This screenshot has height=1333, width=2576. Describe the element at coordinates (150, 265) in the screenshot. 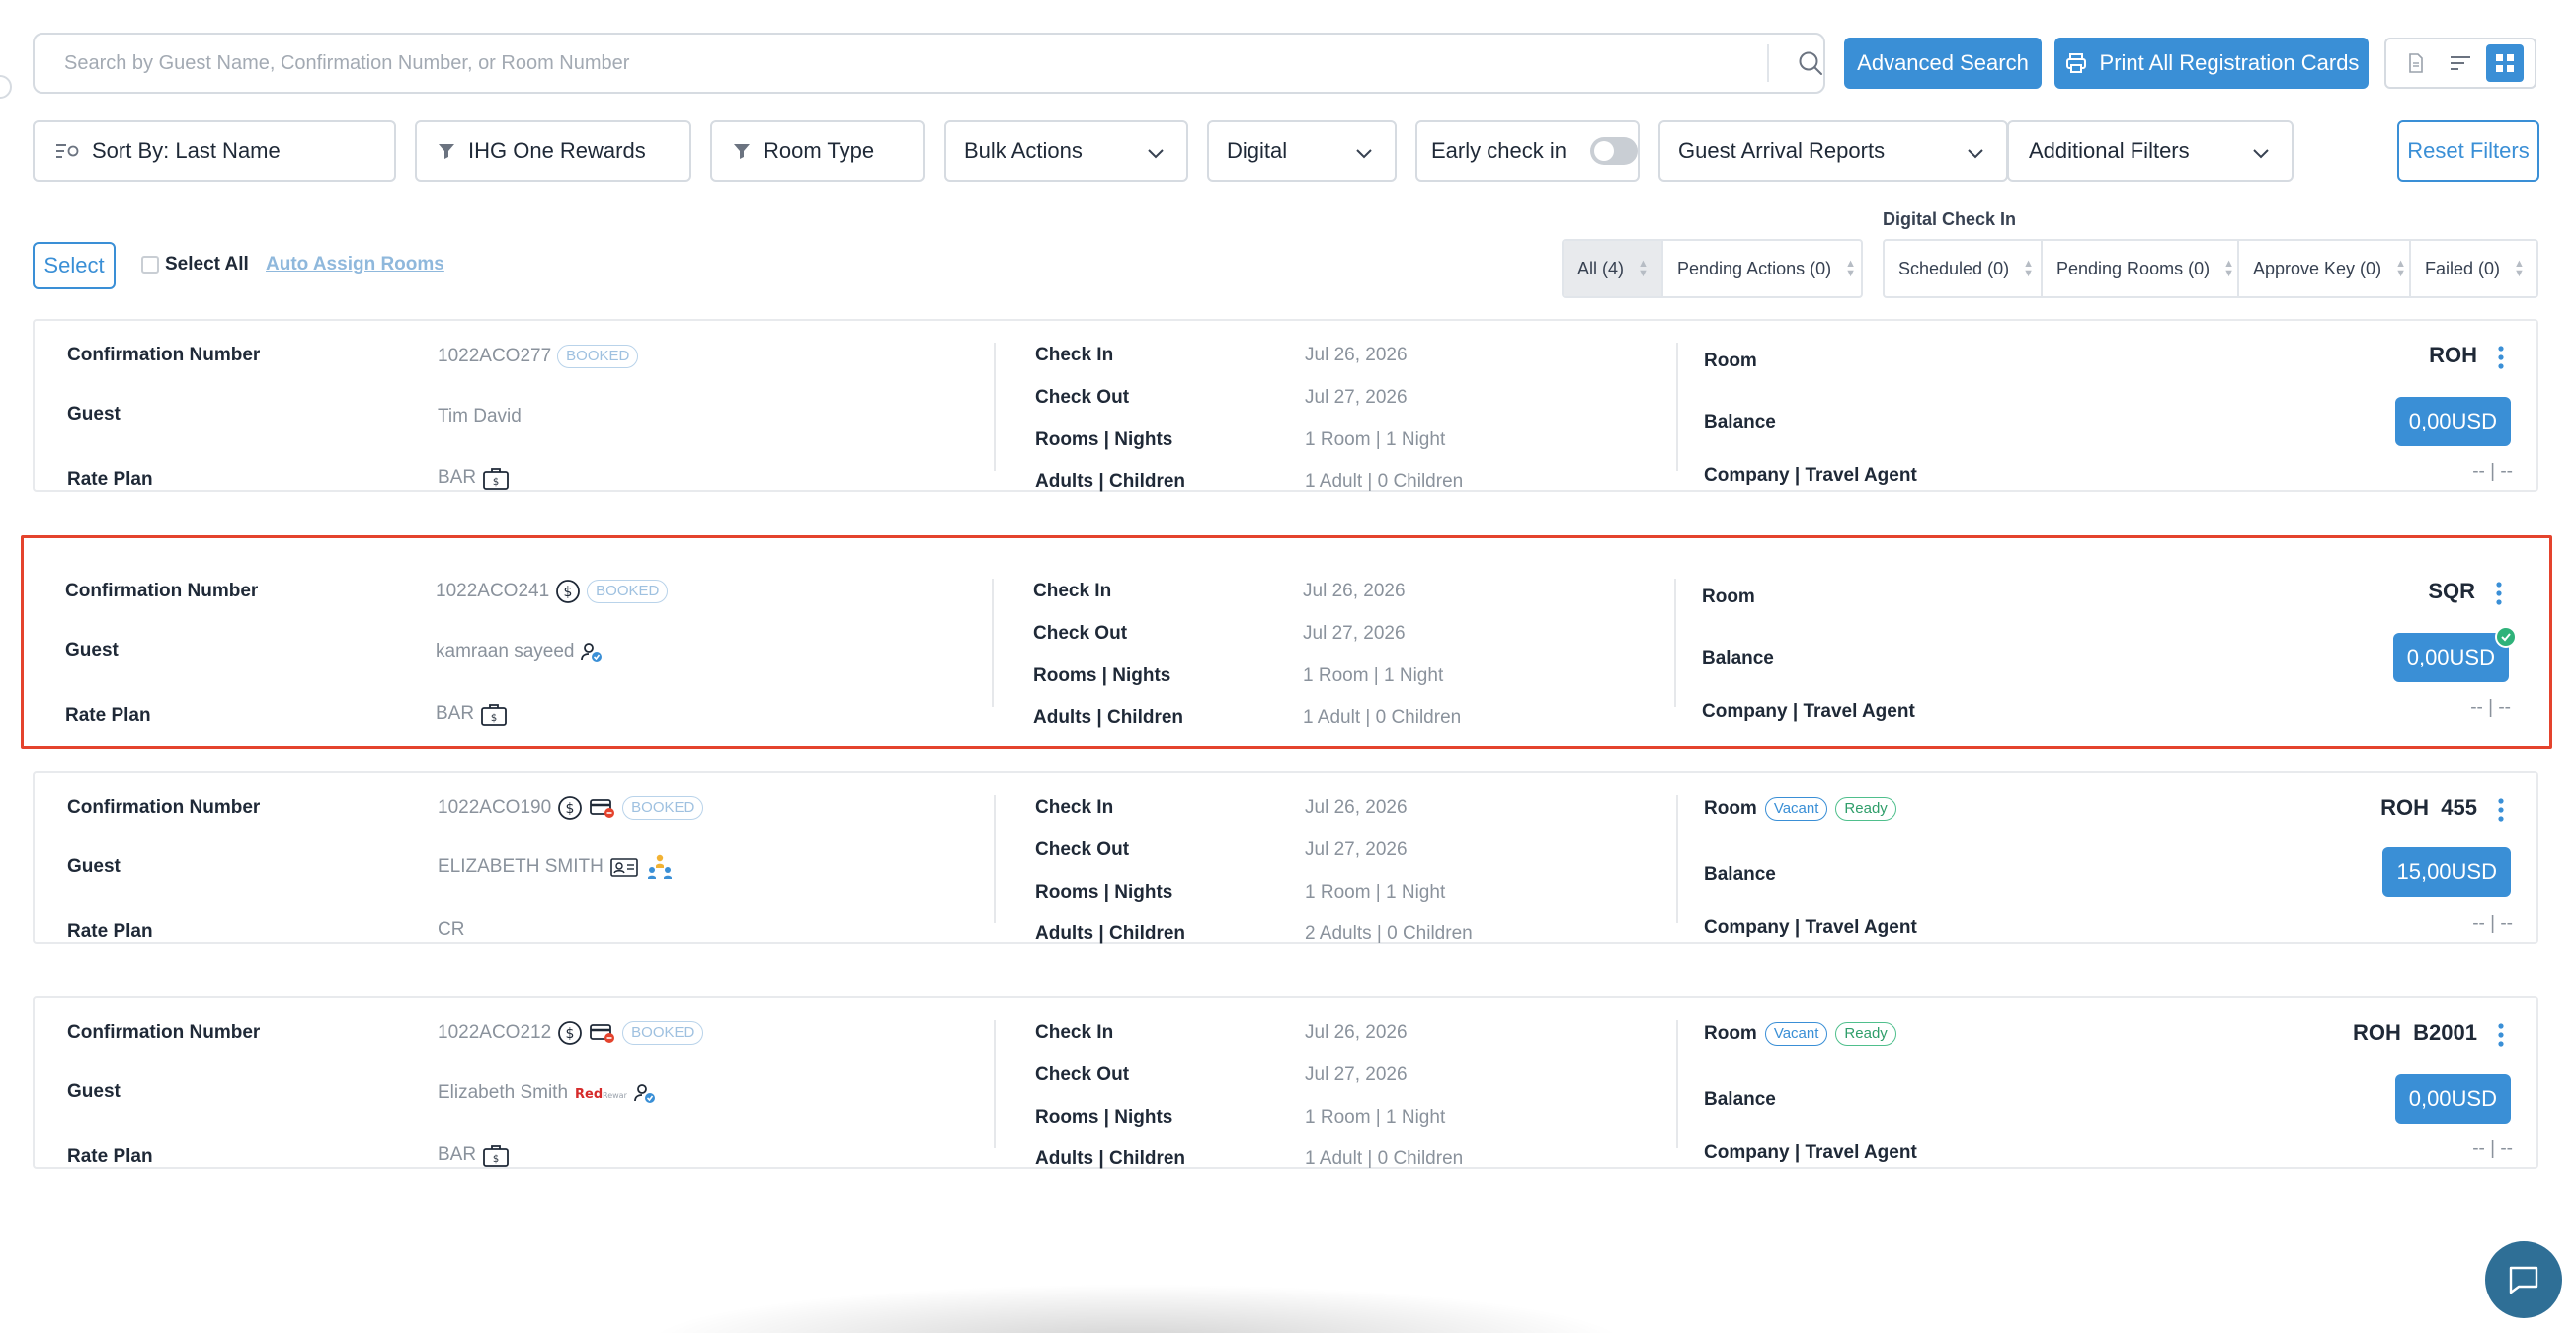

I see `select-all-checkbox` at that location.